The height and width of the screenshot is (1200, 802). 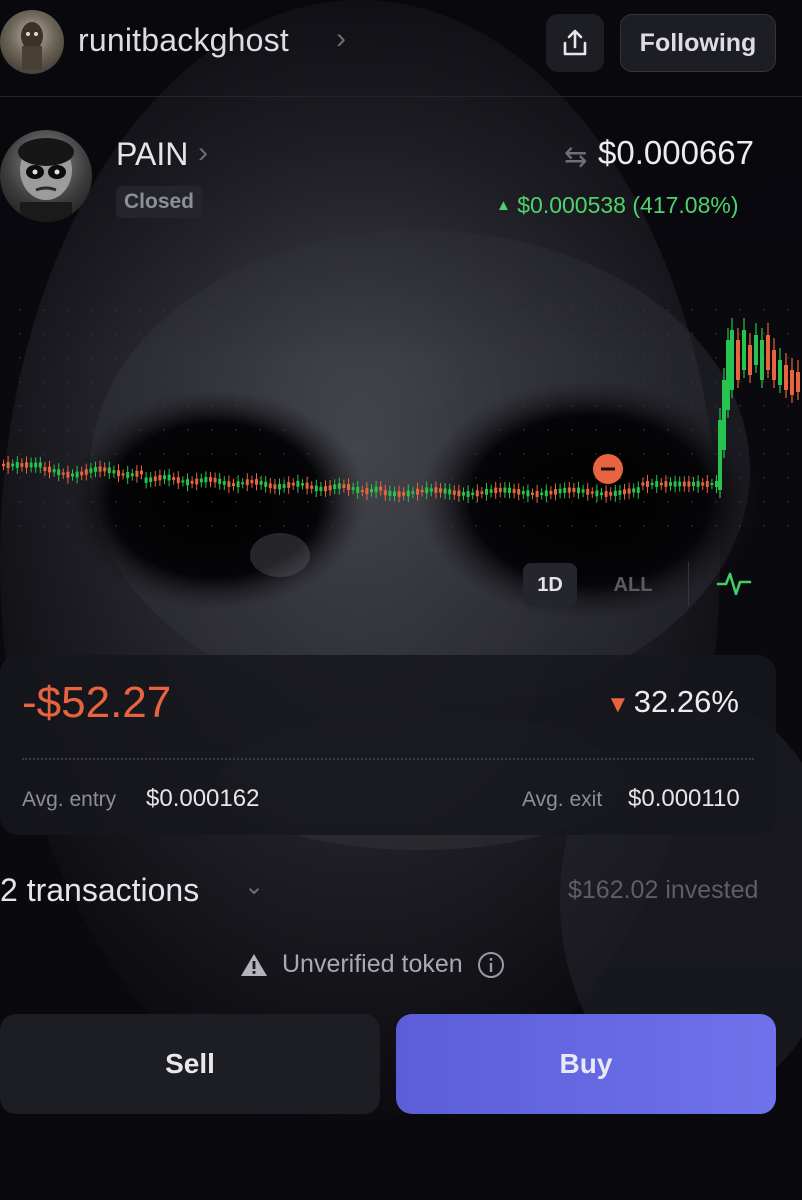 I want to click on info-icon, so click(x=491, y=965).